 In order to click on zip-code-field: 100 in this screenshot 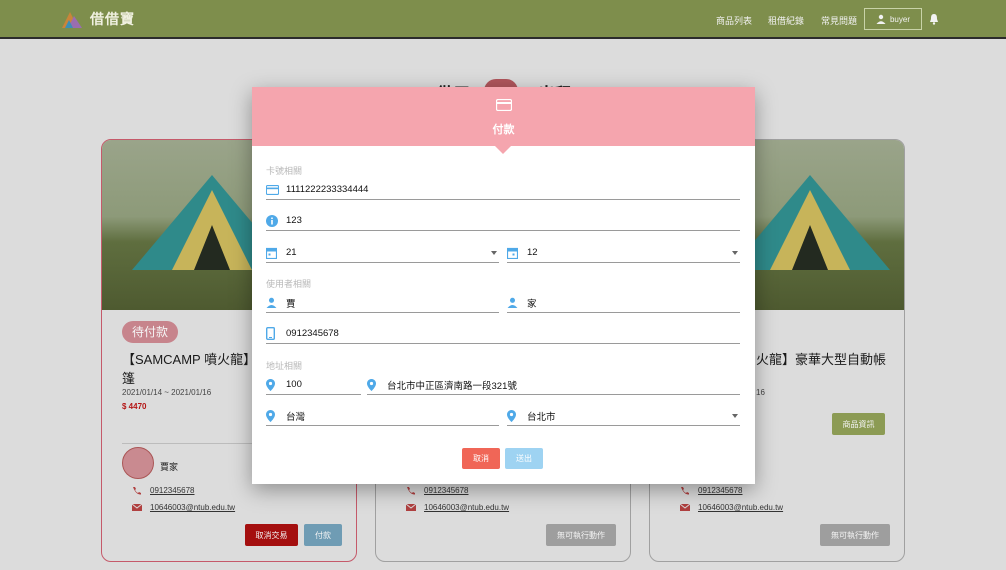, I will do `click(313, 385)`.